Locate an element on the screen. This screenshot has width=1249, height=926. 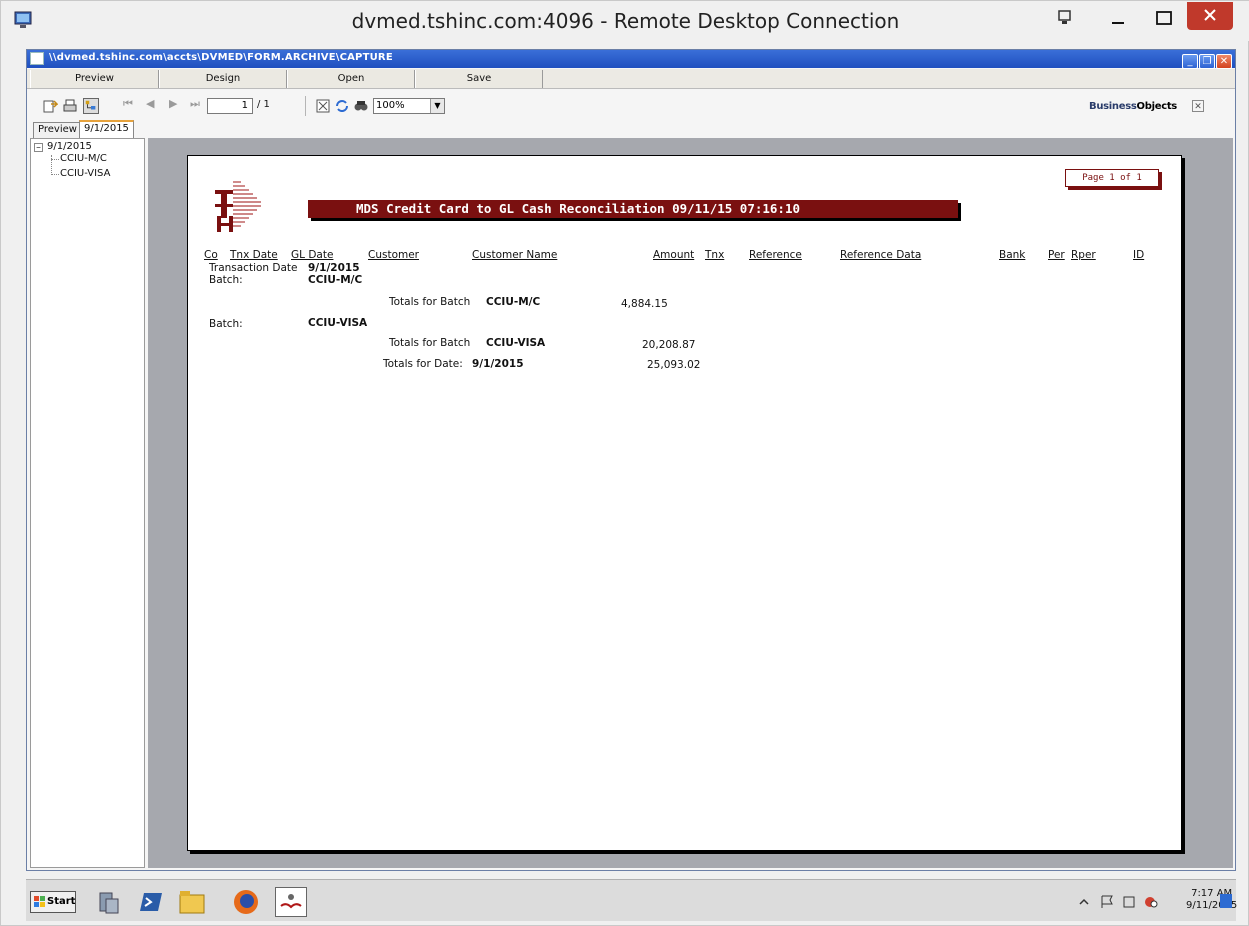
menu-save: Save is located at coordinates (479, 79).